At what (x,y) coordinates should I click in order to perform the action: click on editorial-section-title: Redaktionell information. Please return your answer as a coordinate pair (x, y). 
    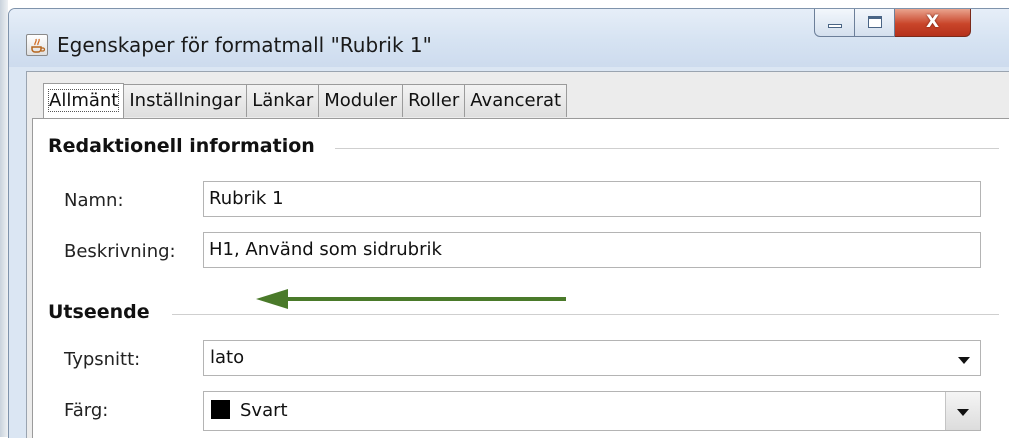
    Looking at the image, I should click on (181, 146).